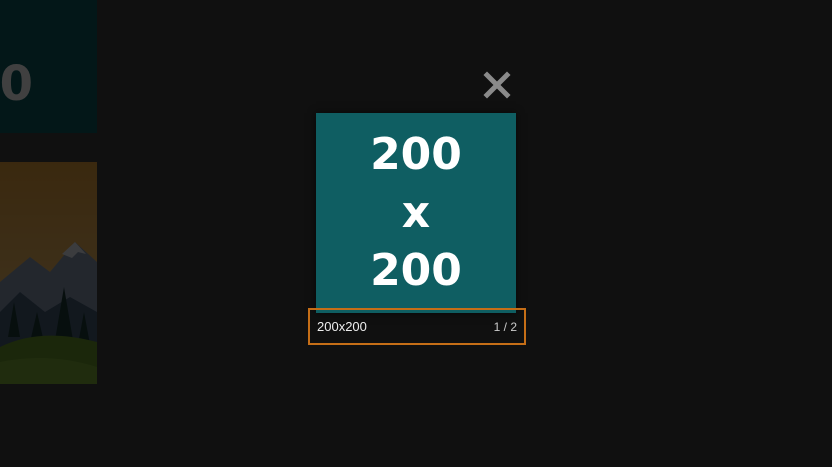 The width and height of the screenshot is (832, 467). I want to click on image-text-line-2: x, so click(416, 212).